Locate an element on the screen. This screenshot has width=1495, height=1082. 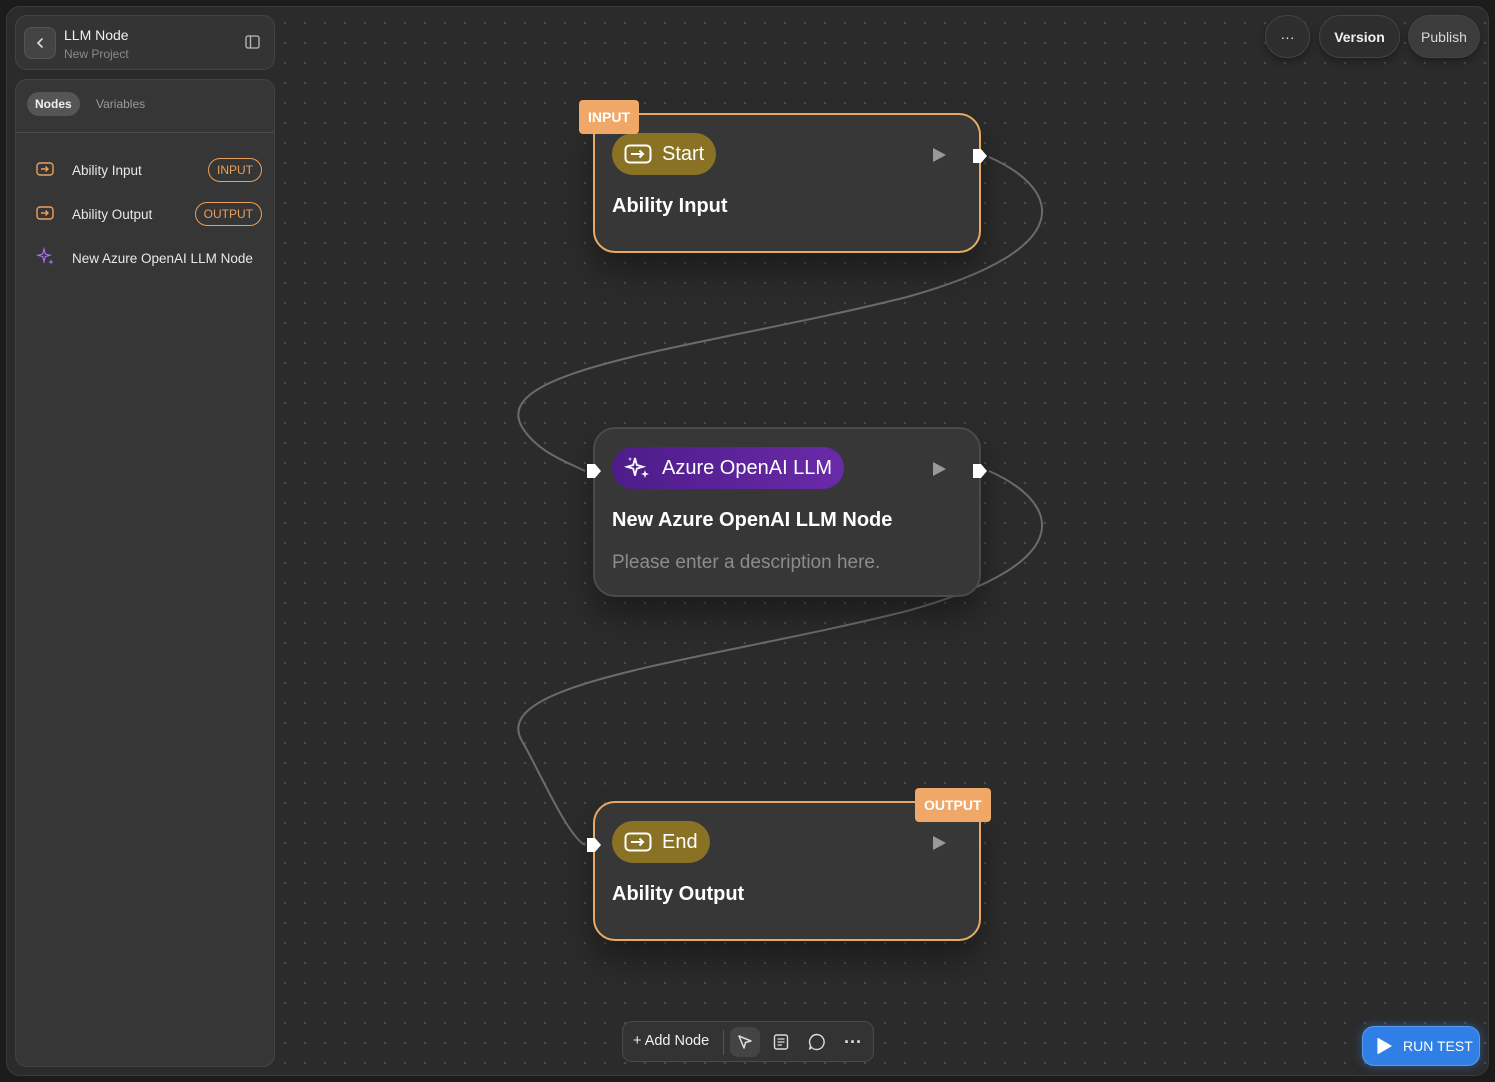
add-node-button: + Add Node is located at coordinates (671, 1041).